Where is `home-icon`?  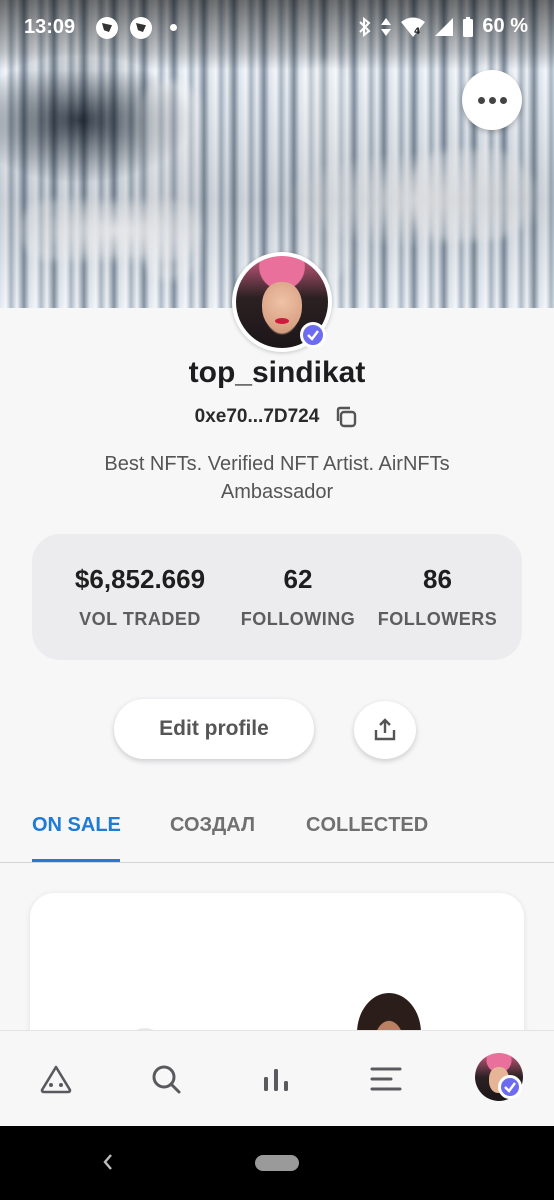 home-icon is located at coordinates (56, 1079).